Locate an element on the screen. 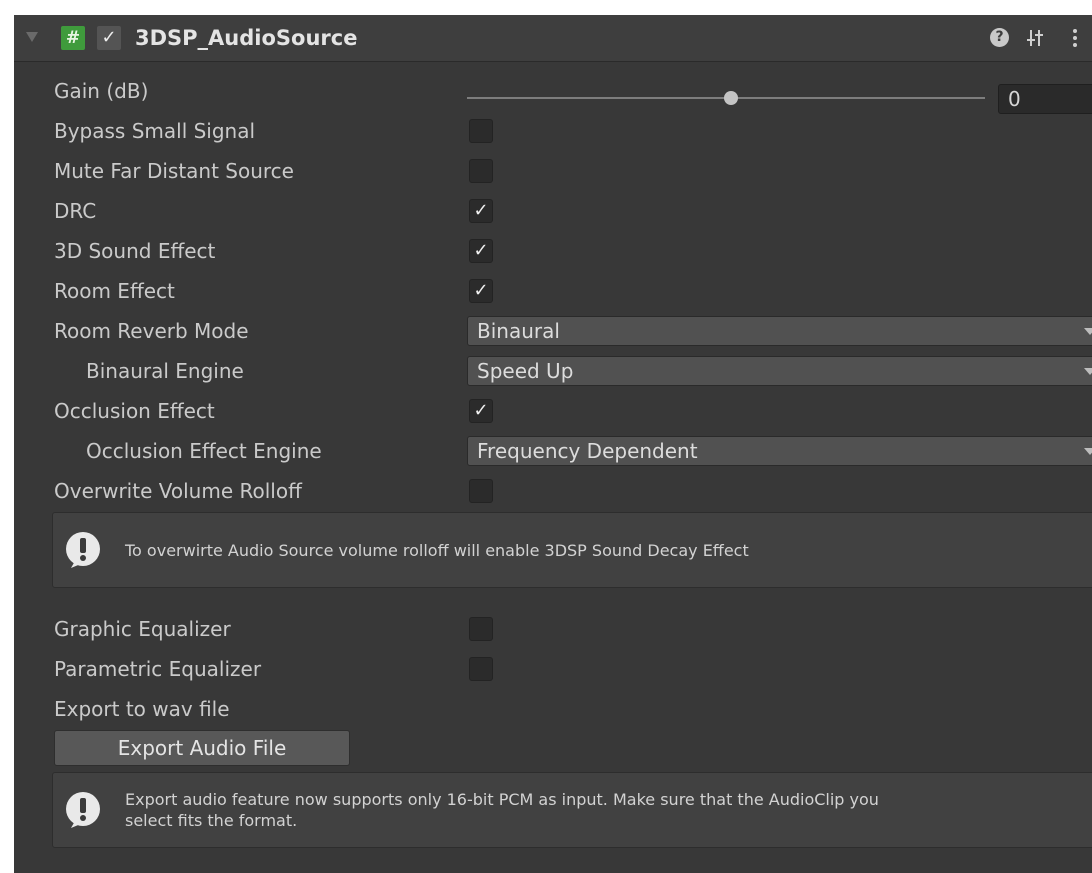  sound-3d-effect-checkbox: ✓ is located at coordinates (481, 251).